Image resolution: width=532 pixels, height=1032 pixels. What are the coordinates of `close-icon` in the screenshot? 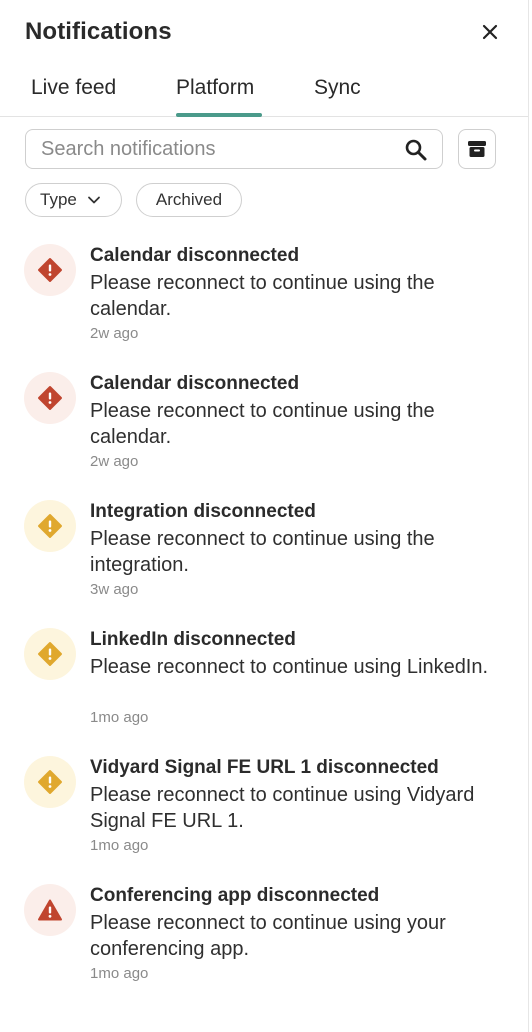 It's located at (490, 32).